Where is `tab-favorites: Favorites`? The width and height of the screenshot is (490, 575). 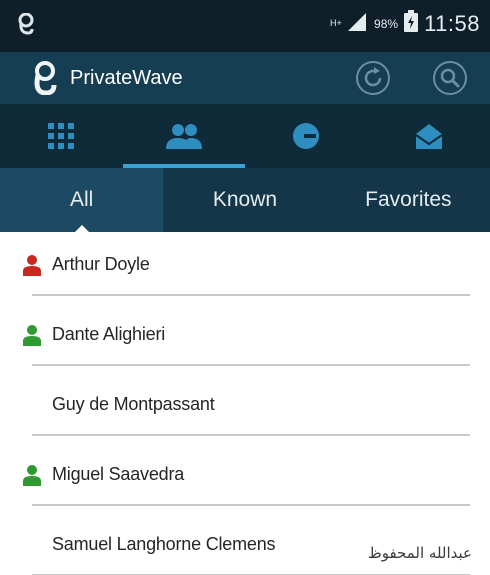 tab-favorites: Favorites is located at coordinates (408, 200).